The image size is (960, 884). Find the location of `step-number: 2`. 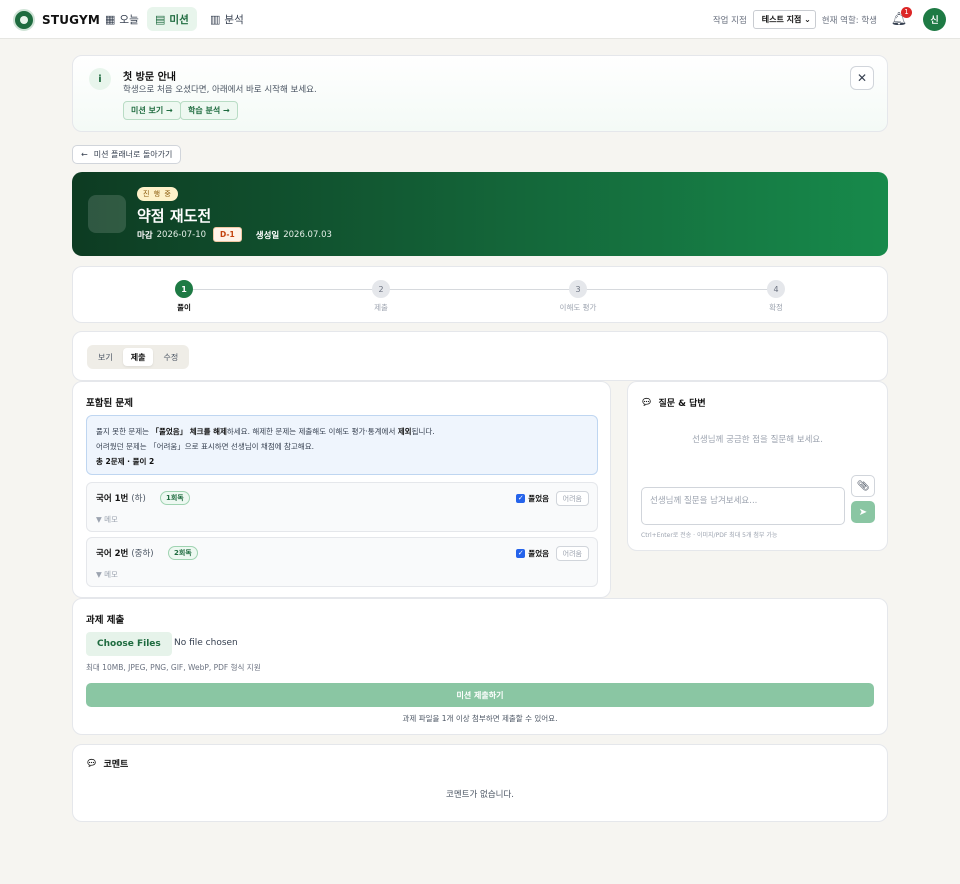

step-number: 2 is located at coordinates (381, 289).